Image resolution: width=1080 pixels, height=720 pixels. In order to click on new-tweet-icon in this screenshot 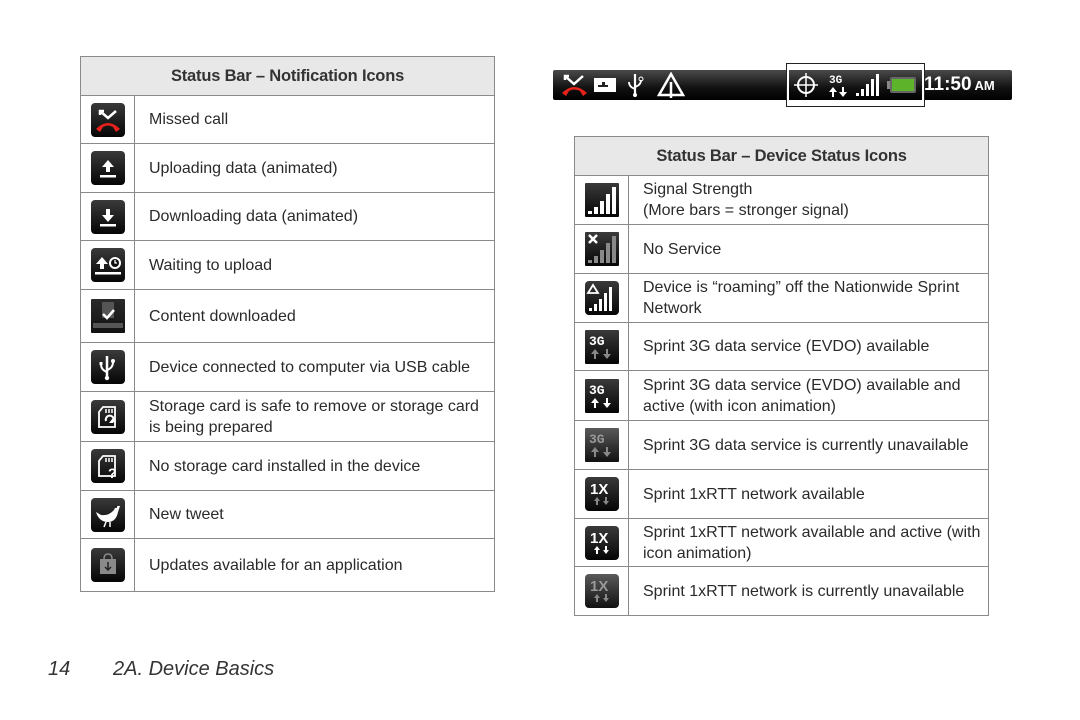, I will do `click(107, 514)`.